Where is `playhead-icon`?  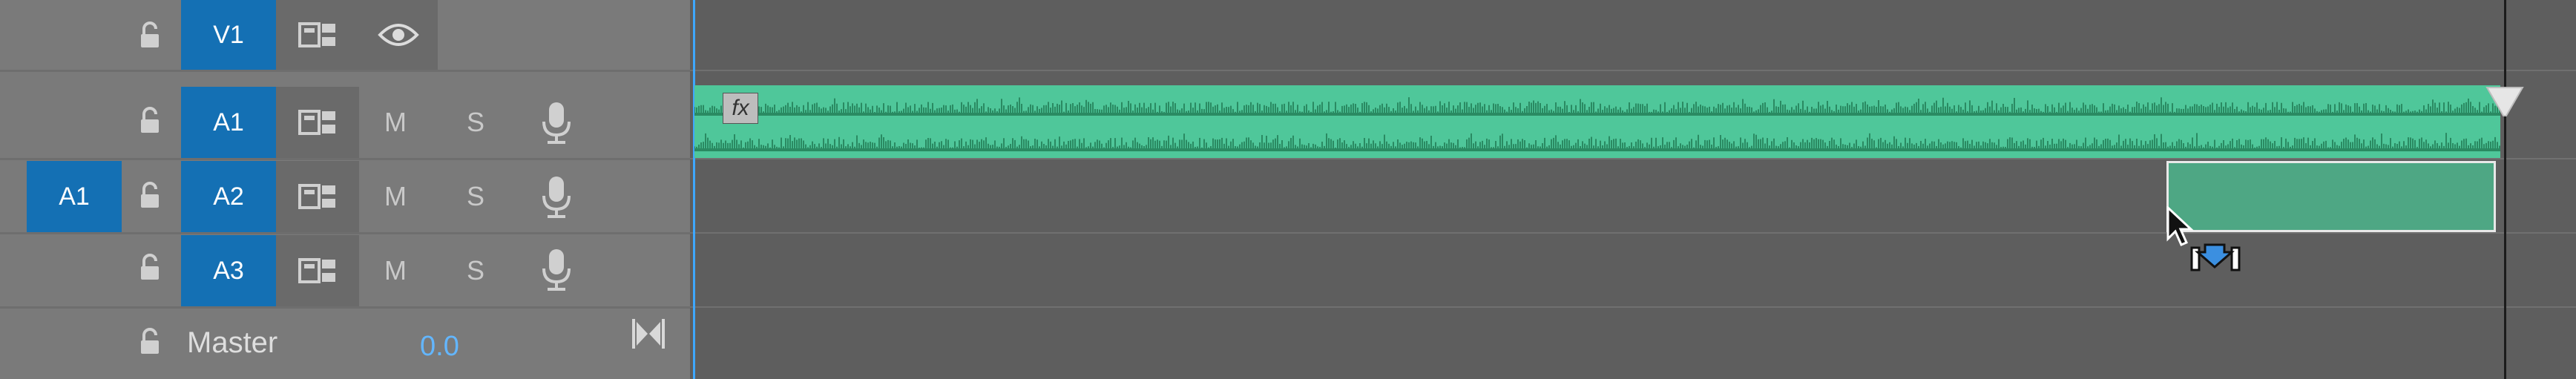 playhead-icon is located at coordinates (2505, 102).